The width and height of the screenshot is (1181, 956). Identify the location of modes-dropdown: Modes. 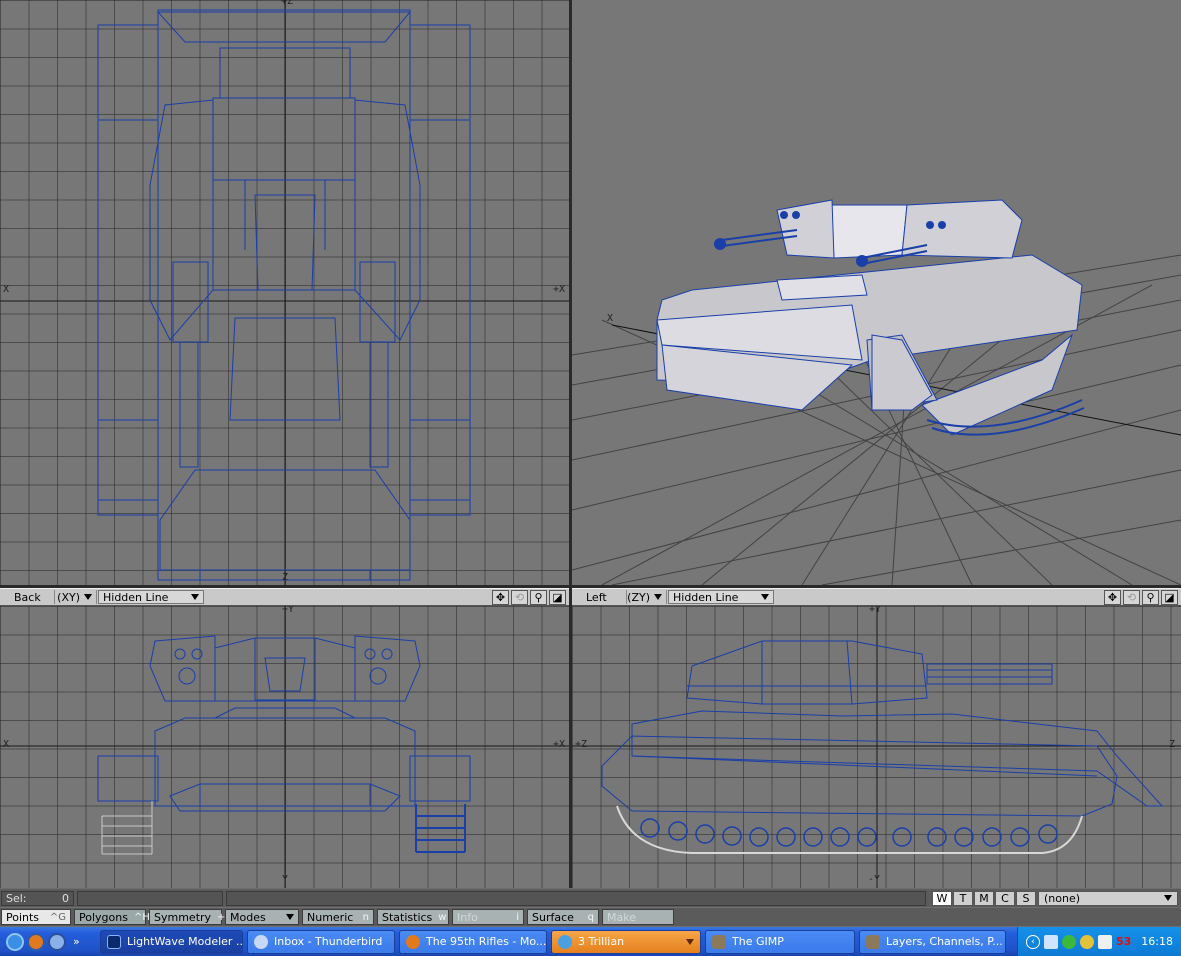
(262, 917).